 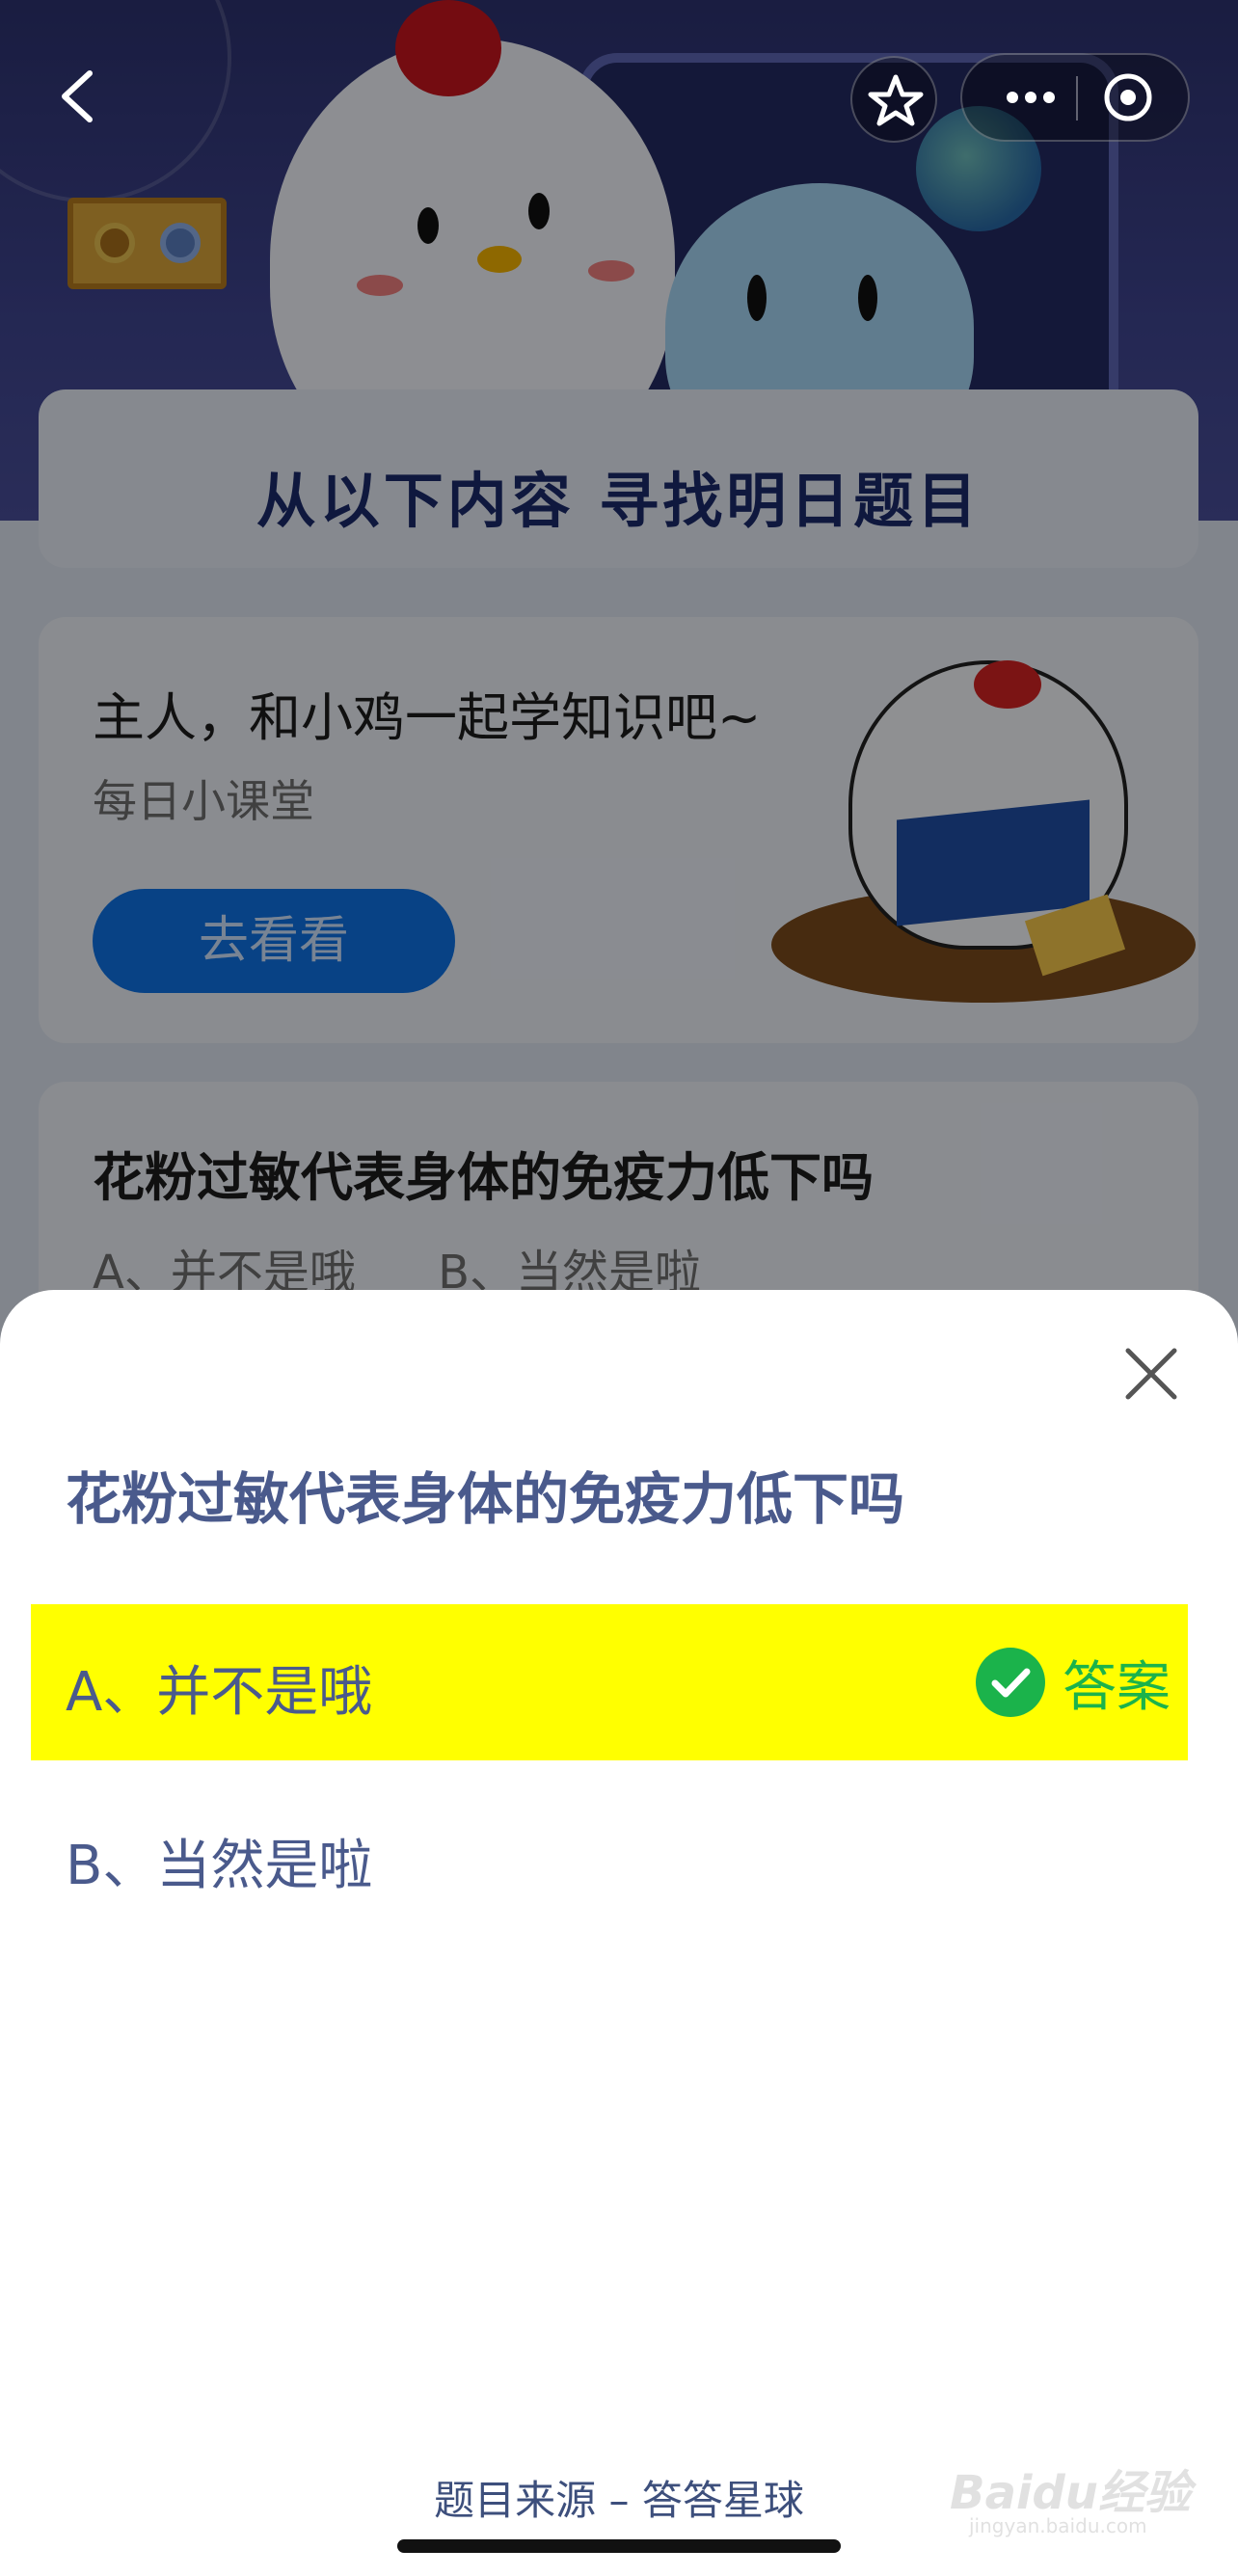 I want to click on option-a-label: A、并不是哦, so click(x=219, y=1693).